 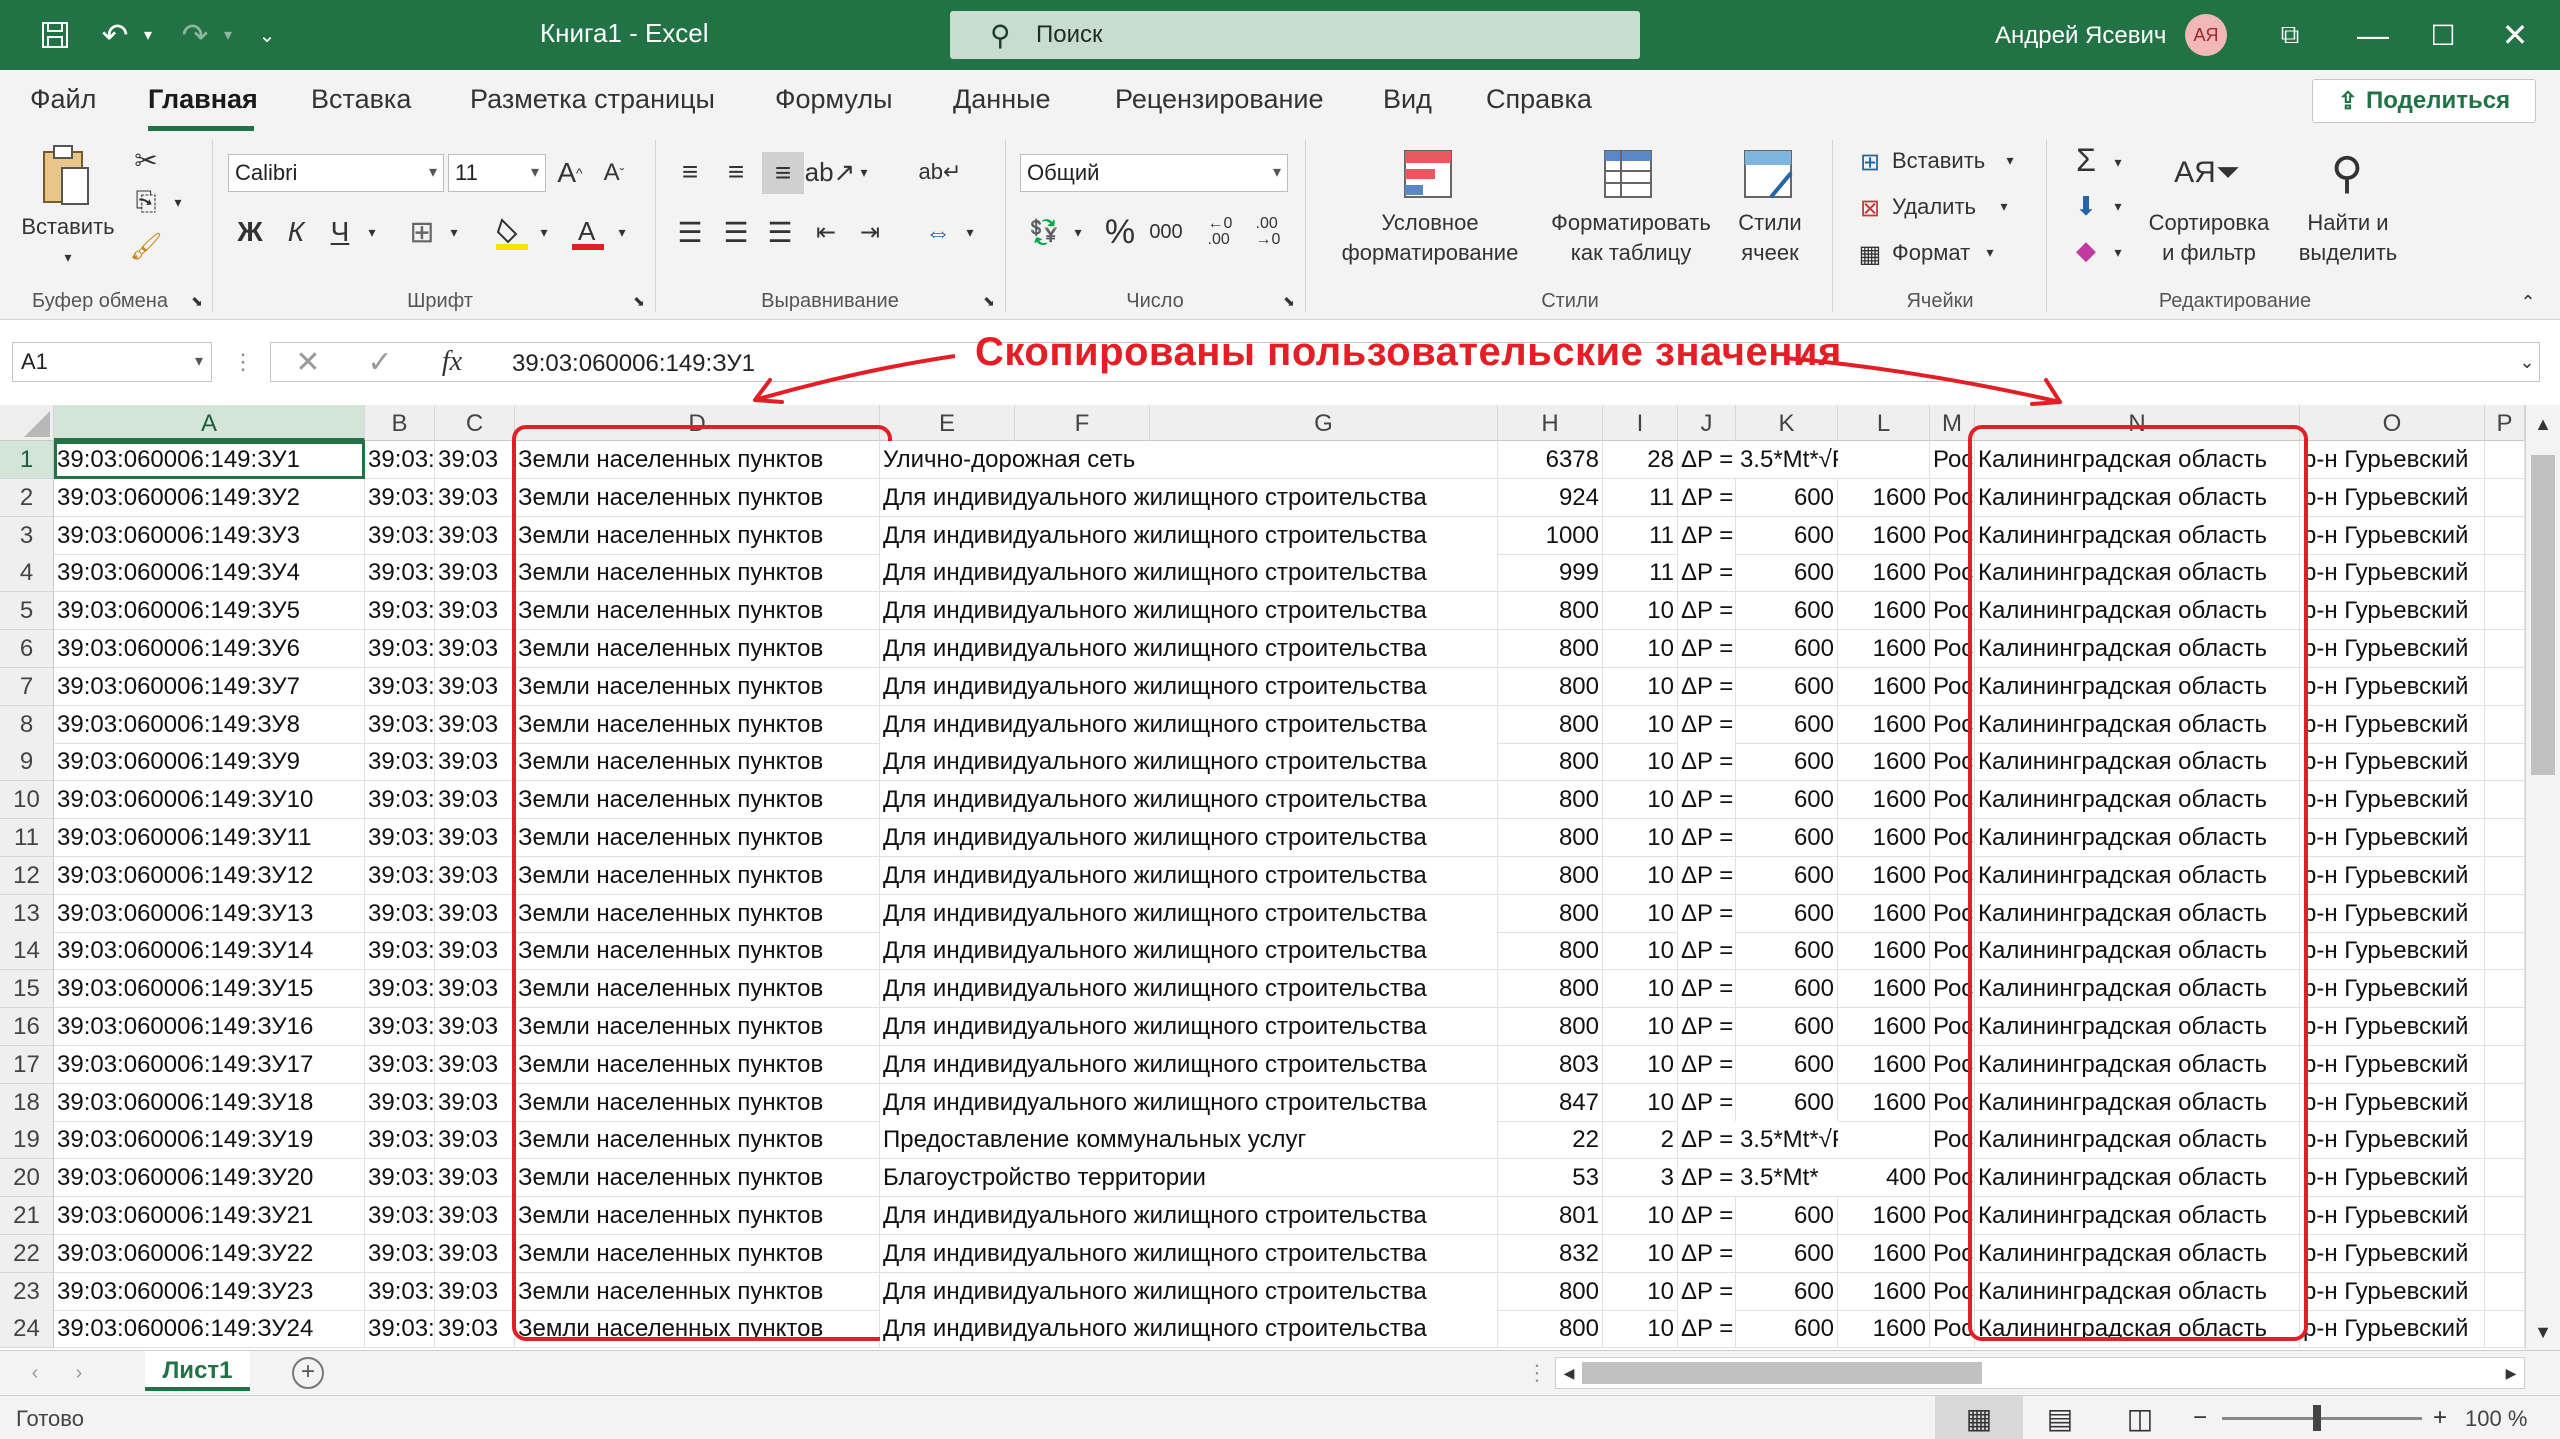 What do you see at coordinates (1884, 1178) in the screenshot?
I see `cell-l: 400` at bounding box center [1884, 1178].